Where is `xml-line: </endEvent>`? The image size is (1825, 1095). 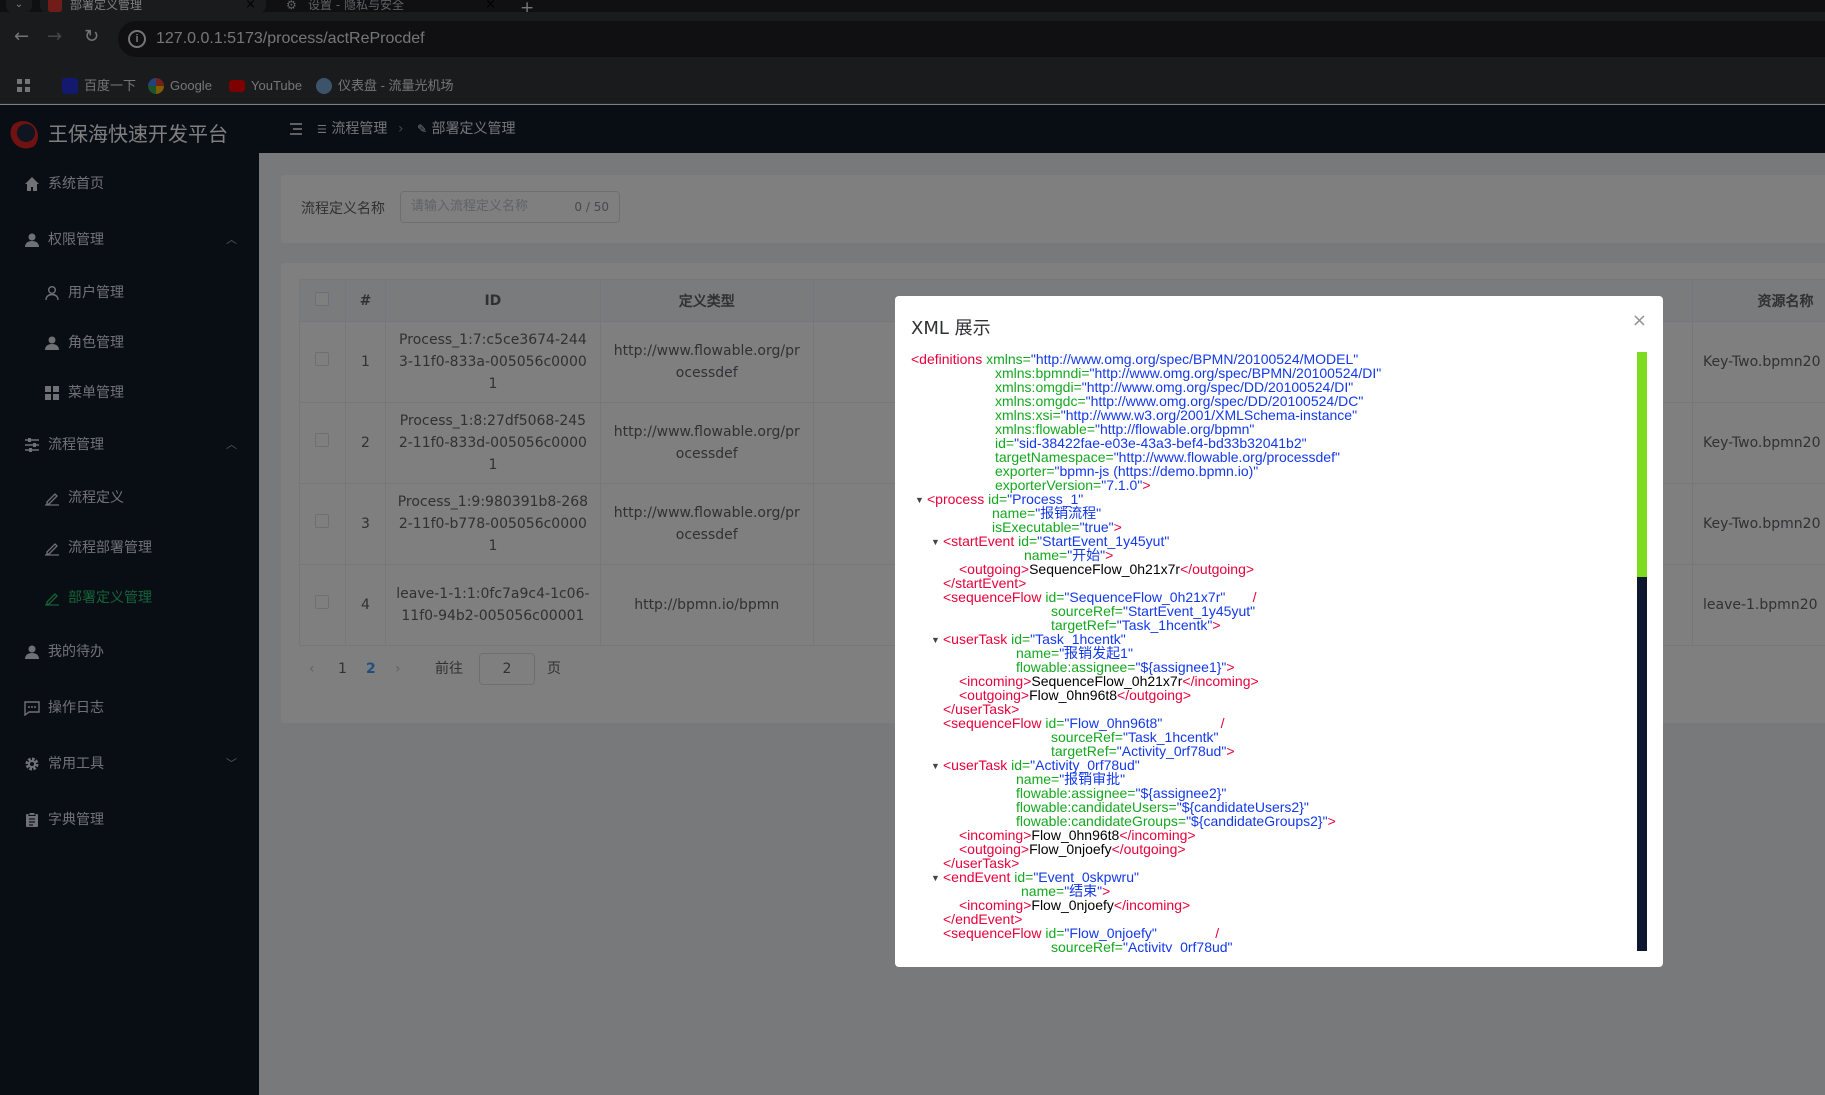
xml-line: </endEvent> is located at coordinates (982, 919).